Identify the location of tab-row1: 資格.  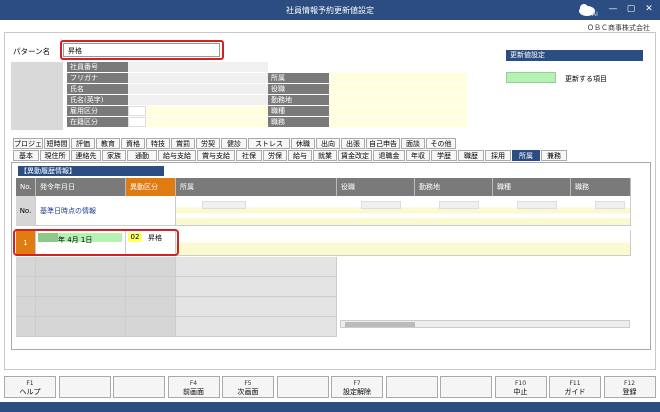
(133, 143).